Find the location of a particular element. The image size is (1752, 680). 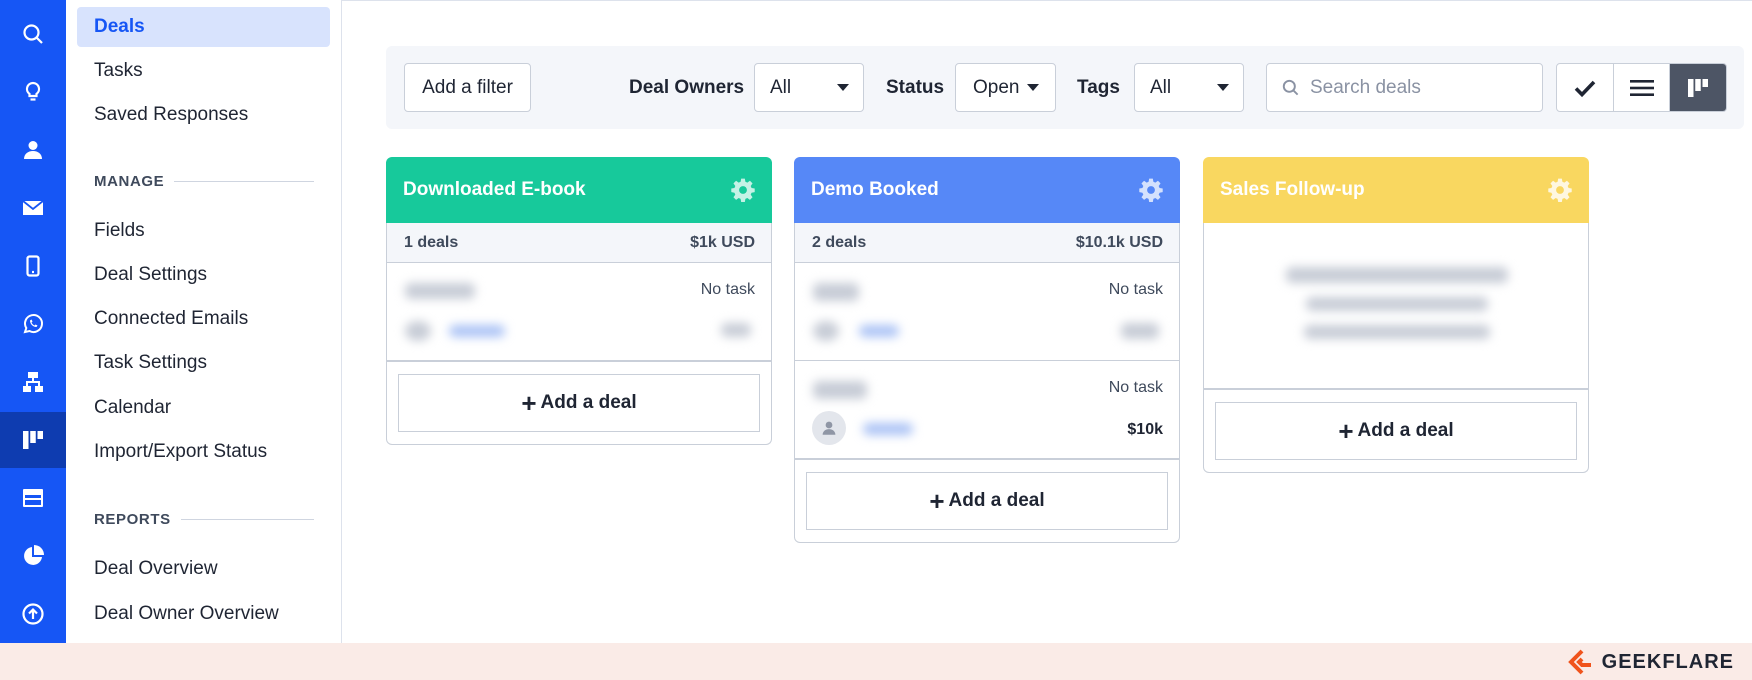

brand-logo: GEEKFLARE is located at coordinates (1650, 662).